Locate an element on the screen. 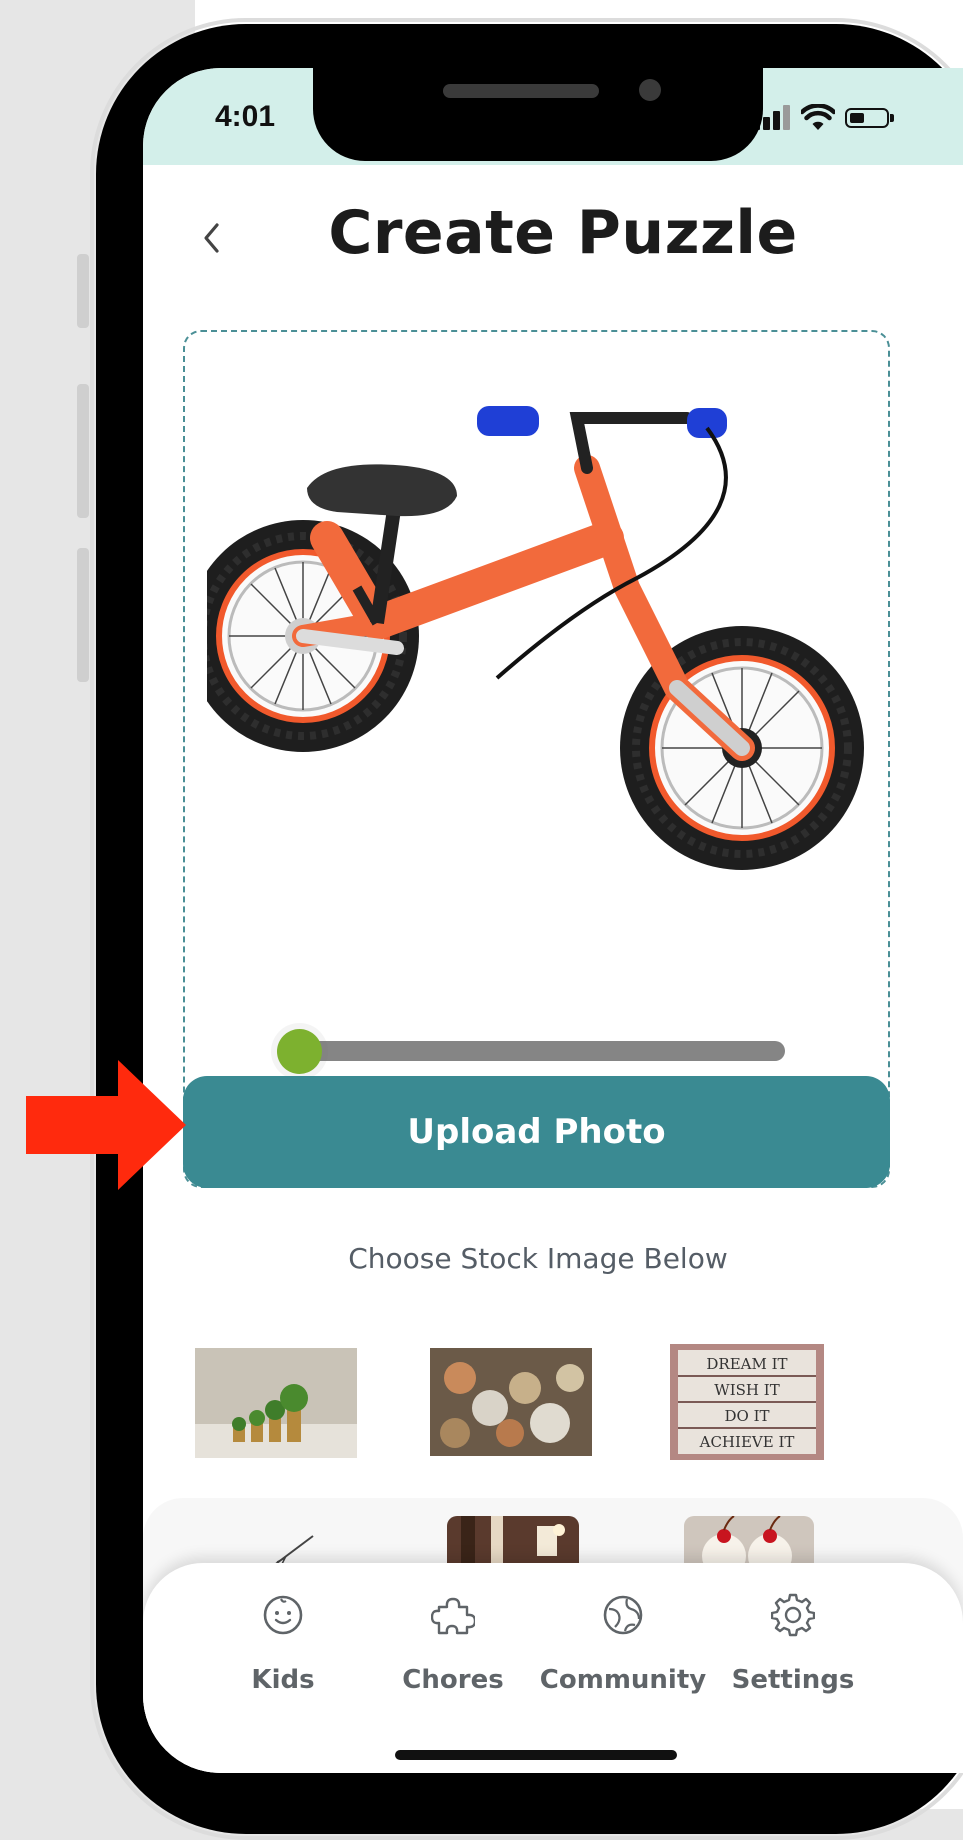 This screenshot has width=963, height=1840. stock-image-dream-board: DREAM IT WISH IT DO IT ACHIEVE IT is located at coordinates (747, 1402).